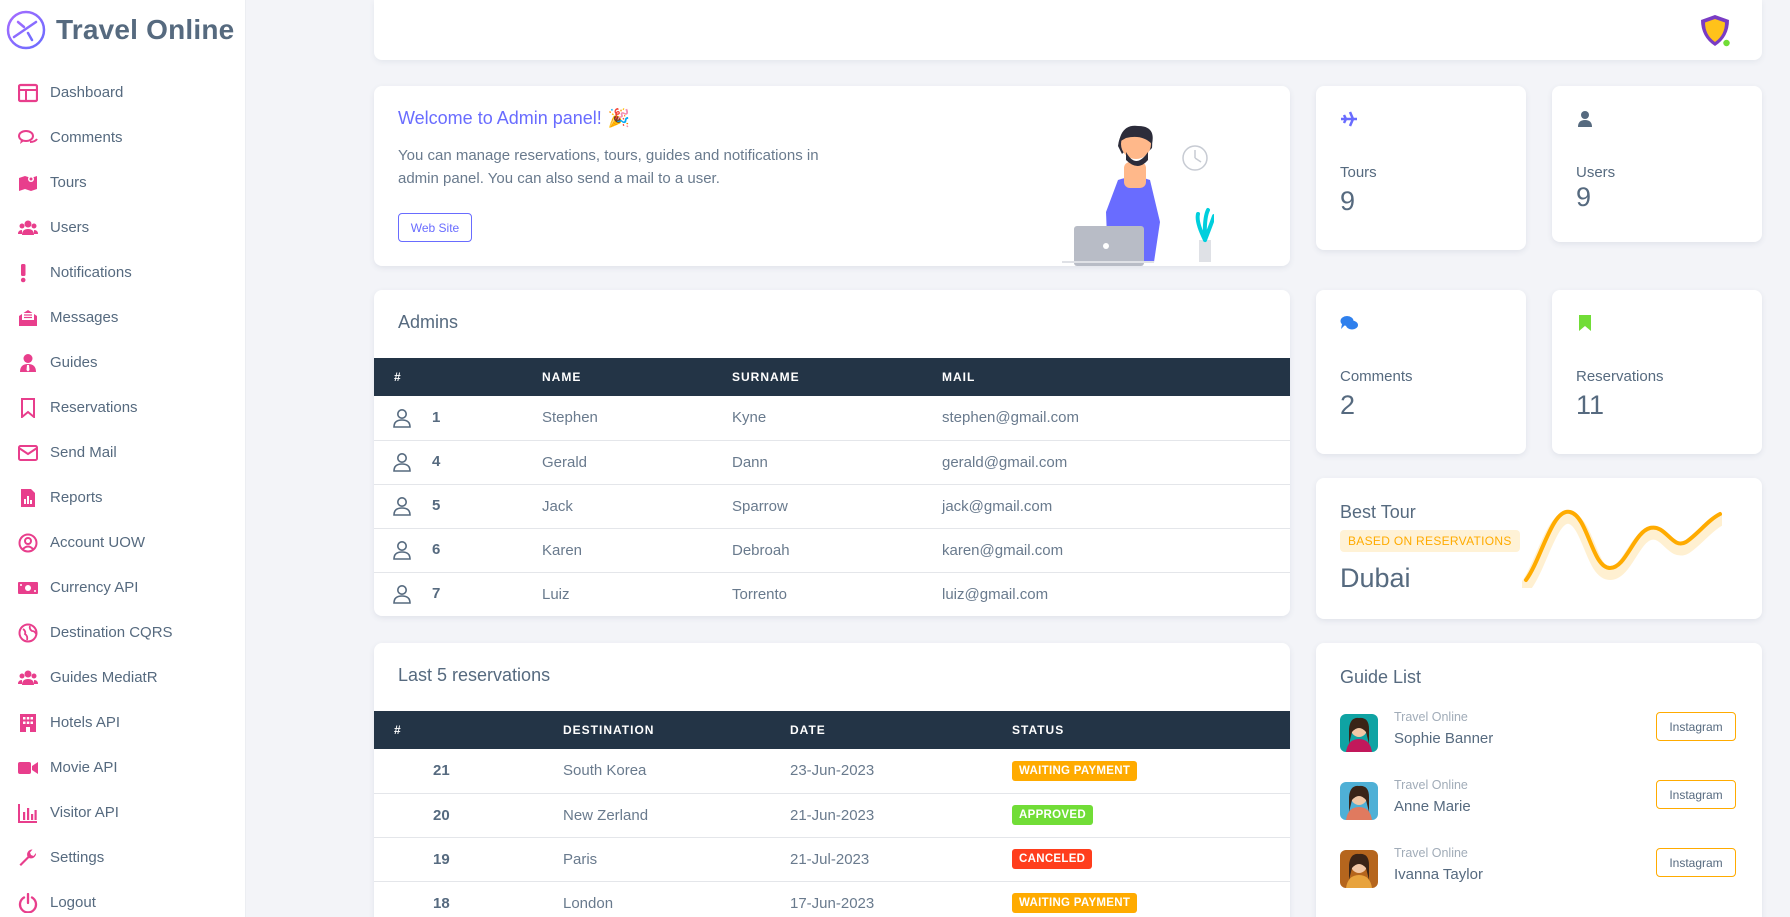 This screenshot has width=1790, height=917. I want to click on sidebar-item-messages: Messages, so click(122, 317).